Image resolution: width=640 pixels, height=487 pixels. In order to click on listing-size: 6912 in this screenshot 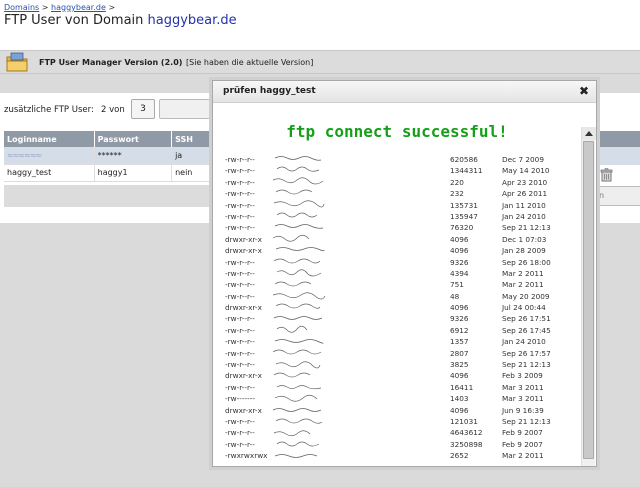, I will do `click(459, 330)`.